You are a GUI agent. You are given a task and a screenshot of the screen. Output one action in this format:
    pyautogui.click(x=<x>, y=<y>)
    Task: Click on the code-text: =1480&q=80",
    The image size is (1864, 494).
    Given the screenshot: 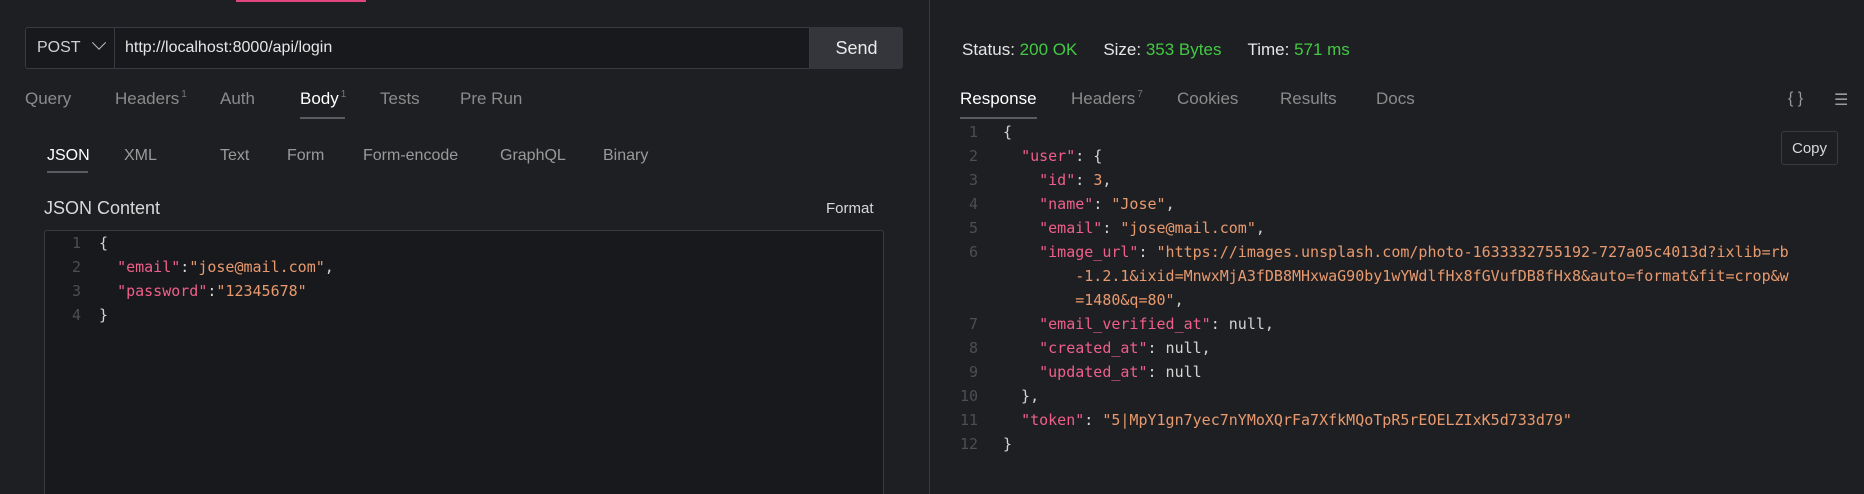 What is the action you would take?
    pyautogui.click(x=1080, y=300)
    